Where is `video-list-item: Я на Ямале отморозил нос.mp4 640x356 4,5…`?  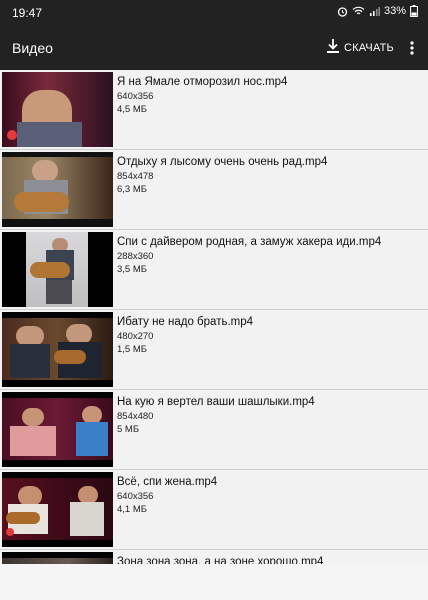 video-list-item: Я на Ямале отморозил нос.mp4 640x356 4,5… is located at coordinates (214, 110).